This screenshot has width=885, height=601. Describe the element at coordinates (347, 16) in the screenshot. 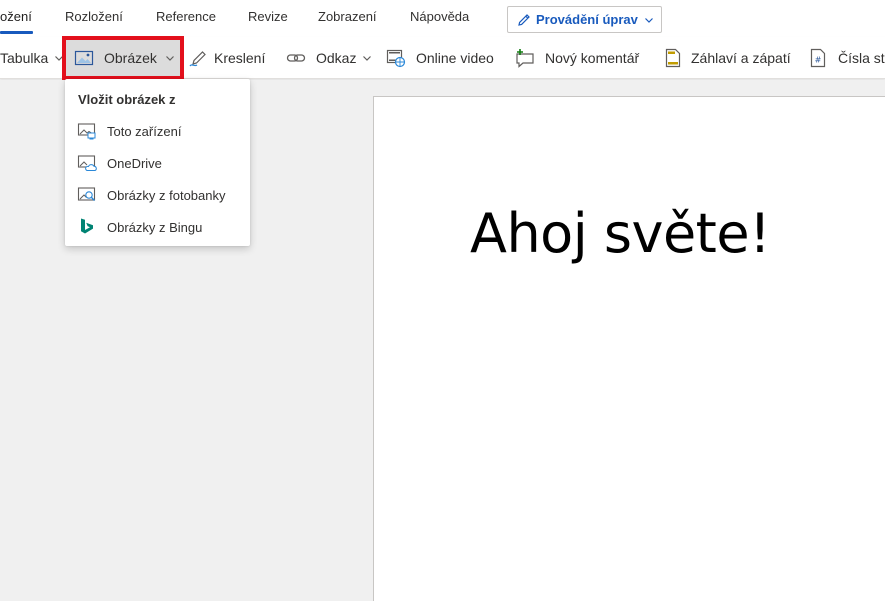

I see `tab-view: Zobrazení` at that location.